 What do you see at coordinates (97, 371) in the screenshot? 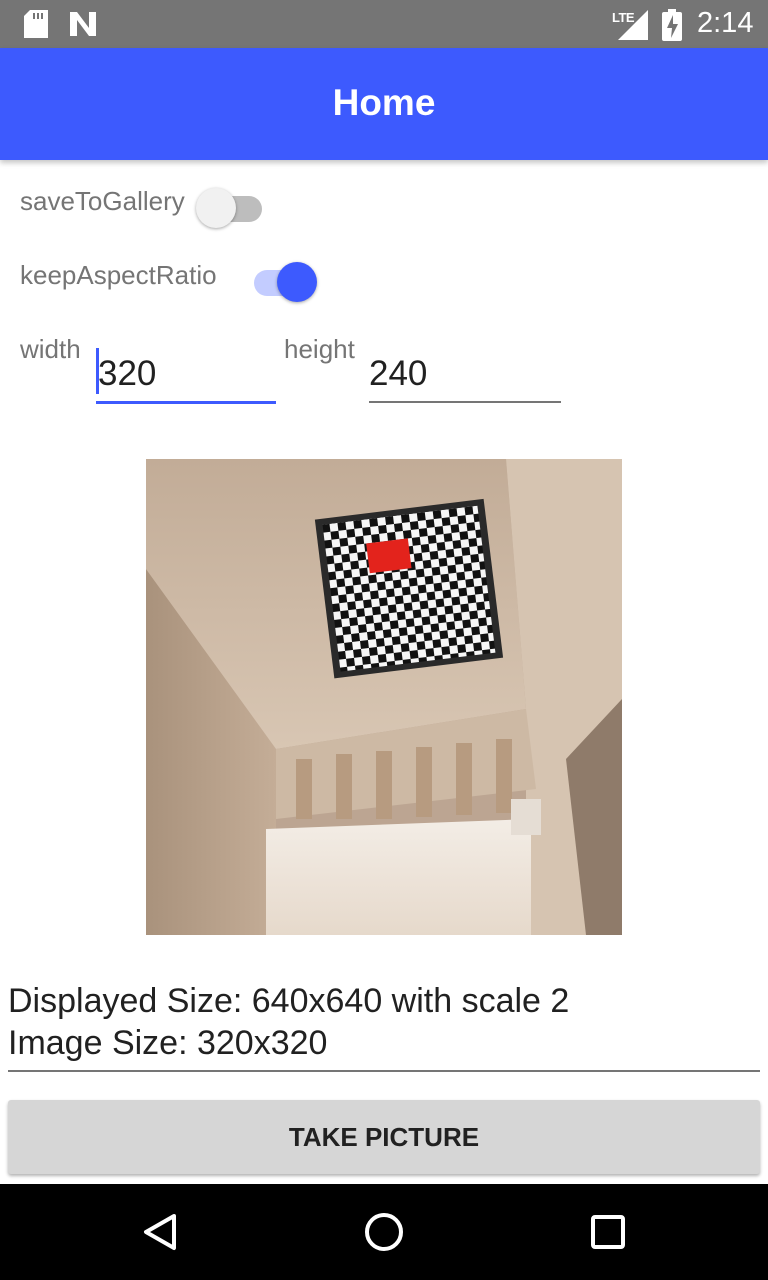
I see `text-caret` at bounding box center [97, 371].